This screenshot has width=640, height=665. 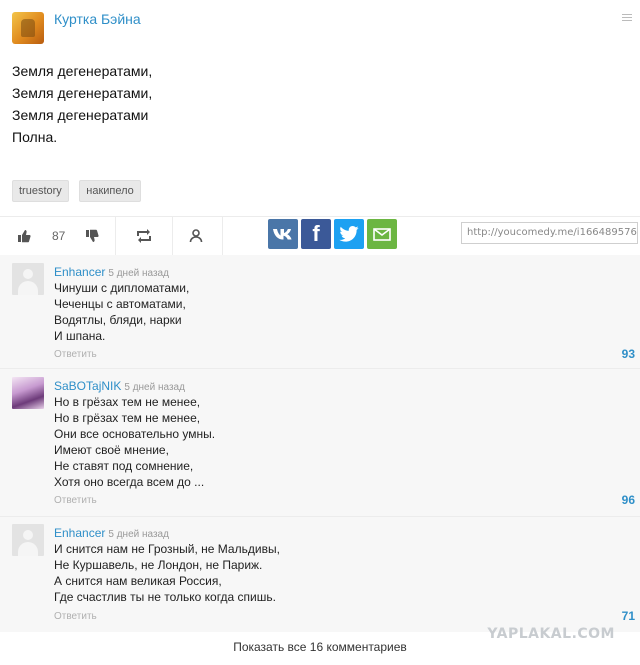 What do you see at coordinates (628, 500) in the screenshot?
I see `comment-score: 96` at bounding box center [628, 500].